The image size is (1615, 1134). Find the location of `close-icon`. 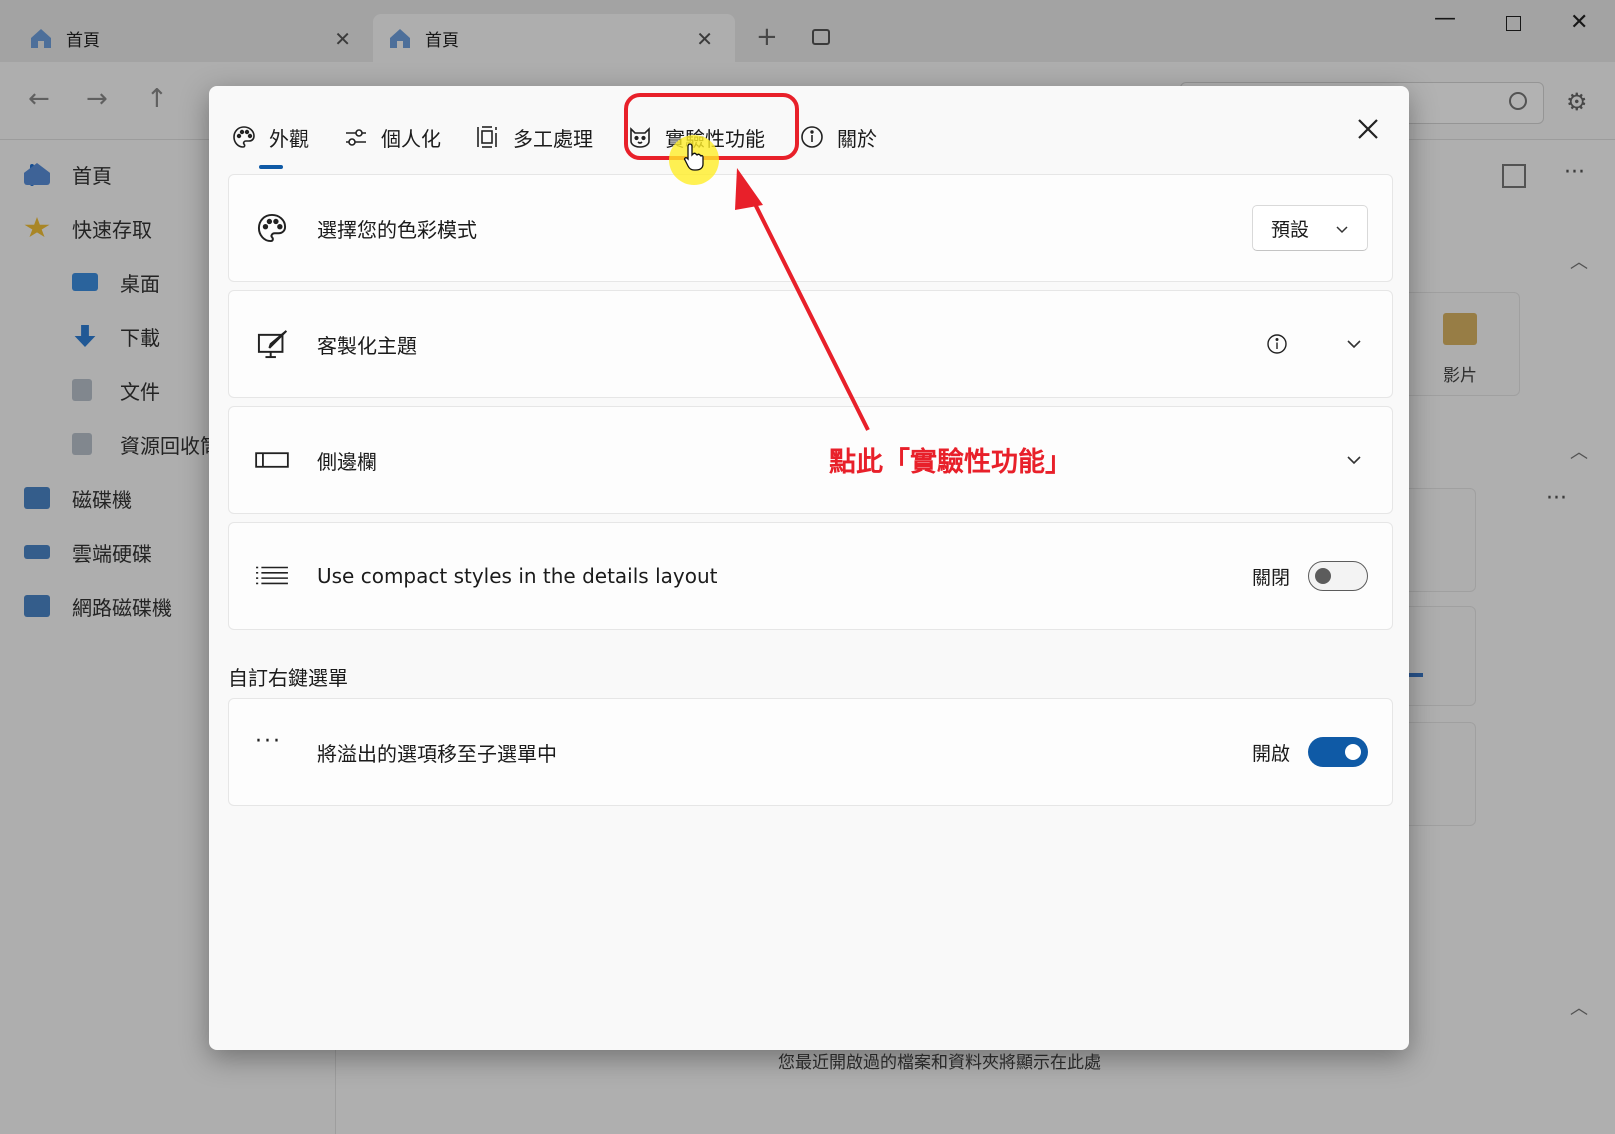

close-icon is located at coordinates (1368, 129).